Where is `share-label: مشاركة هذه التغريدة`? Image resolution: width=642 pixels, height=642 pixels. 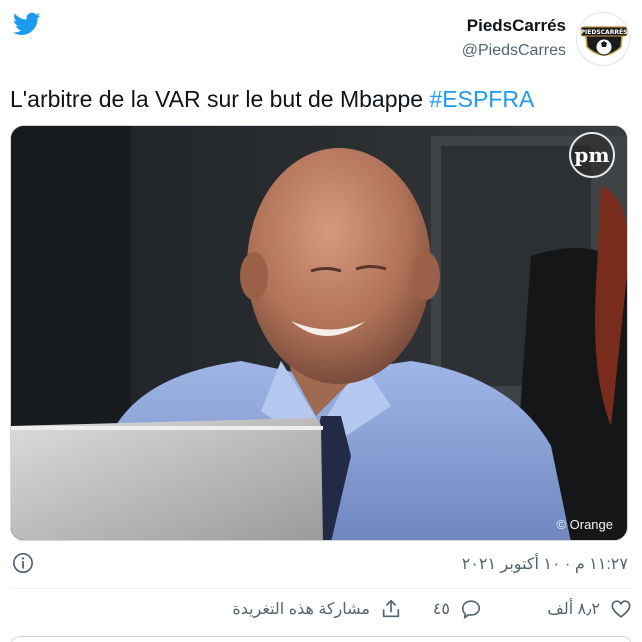
share-label: مشاركة هذه التغريدة is located at coordinates (301, 609).